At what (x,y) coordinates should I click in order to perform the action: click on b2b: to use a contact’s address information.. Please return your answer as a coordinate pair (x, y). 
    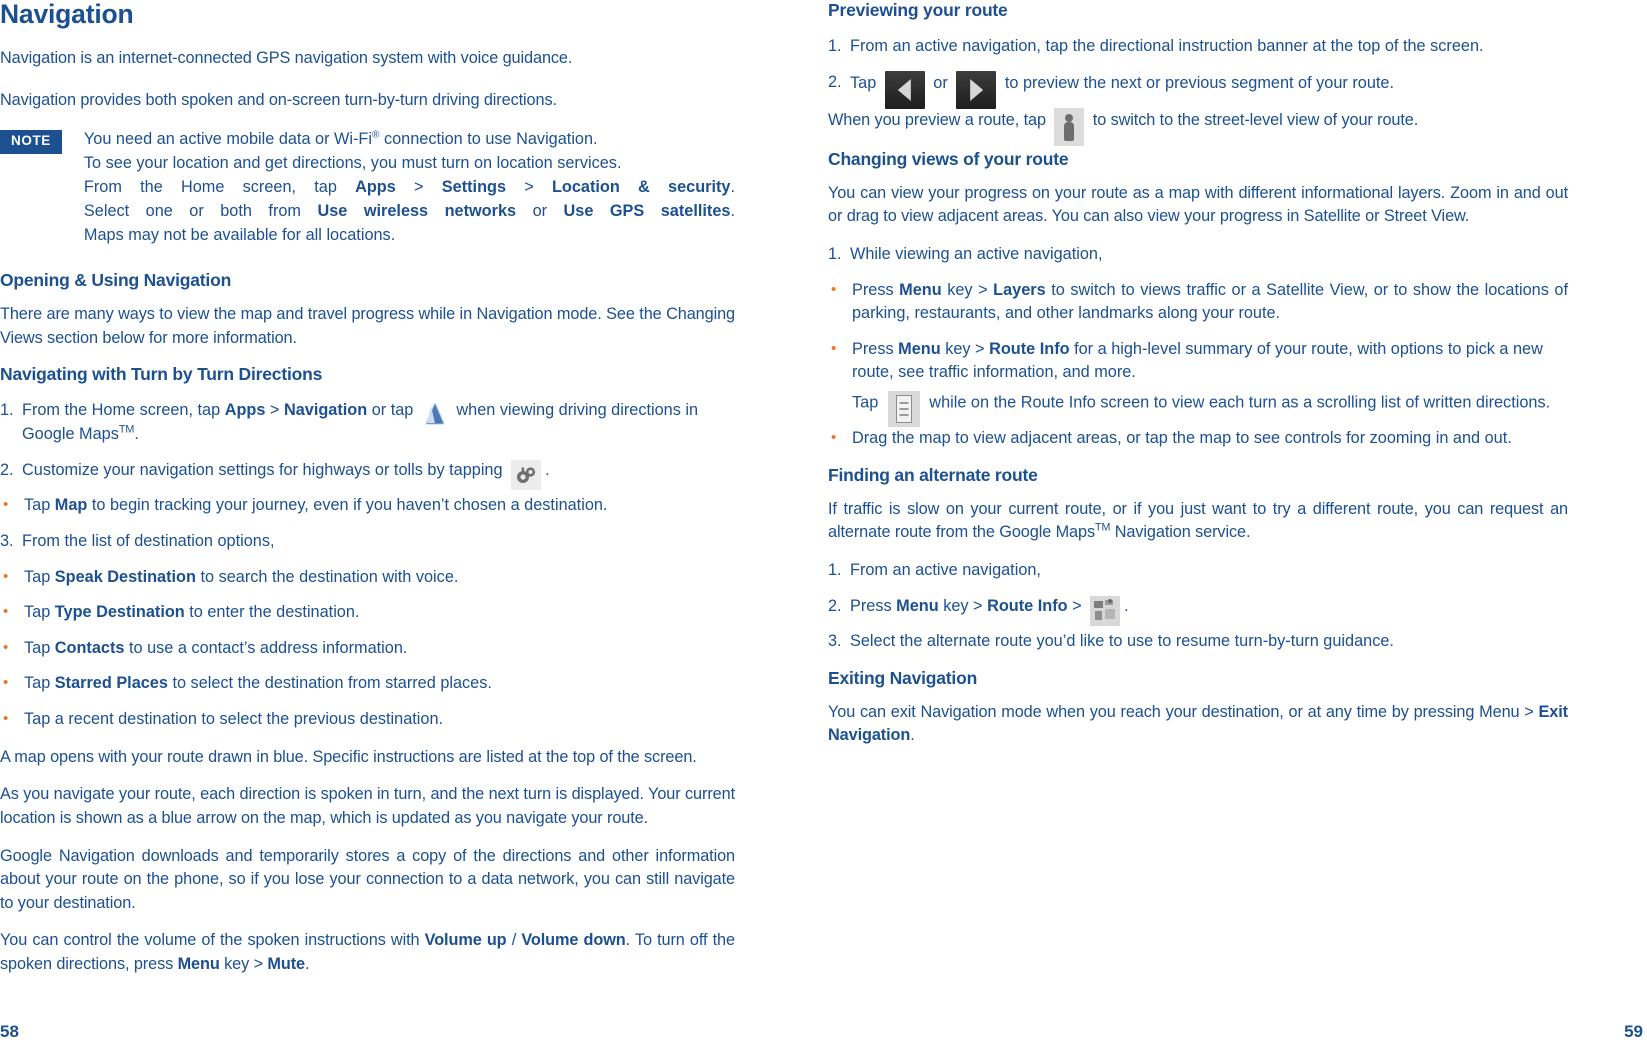
    Looking at the image, I should click on (266, 647).